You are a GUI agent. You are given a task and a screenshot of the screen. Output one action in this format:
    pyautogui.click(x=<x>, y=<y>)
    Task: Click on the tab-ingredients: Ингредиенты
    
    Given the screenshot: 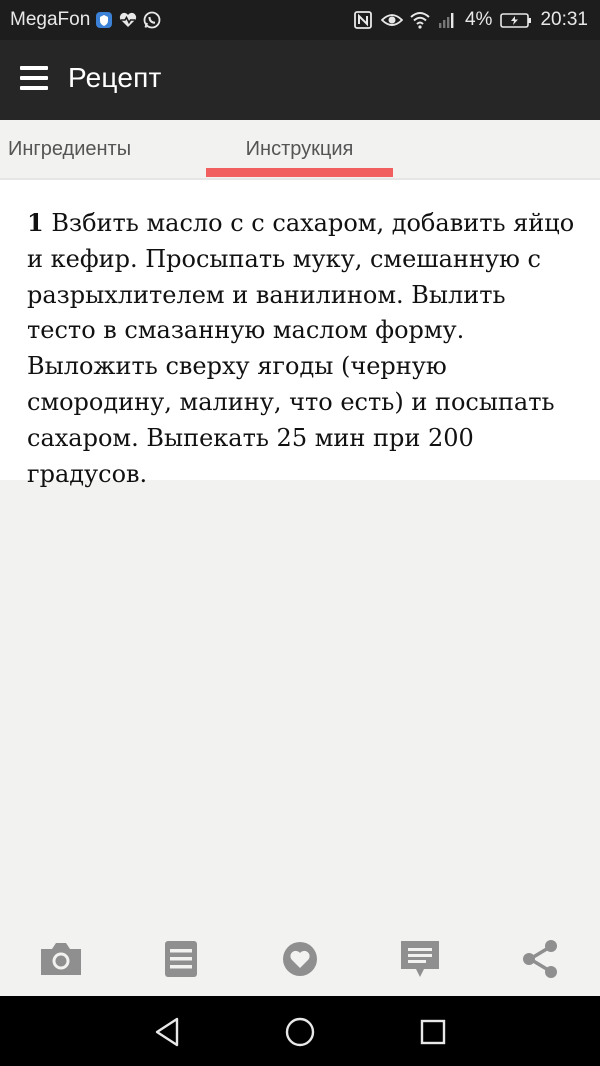 What is the action you would take?
    pyautogui.click(x=79, y=149)
    